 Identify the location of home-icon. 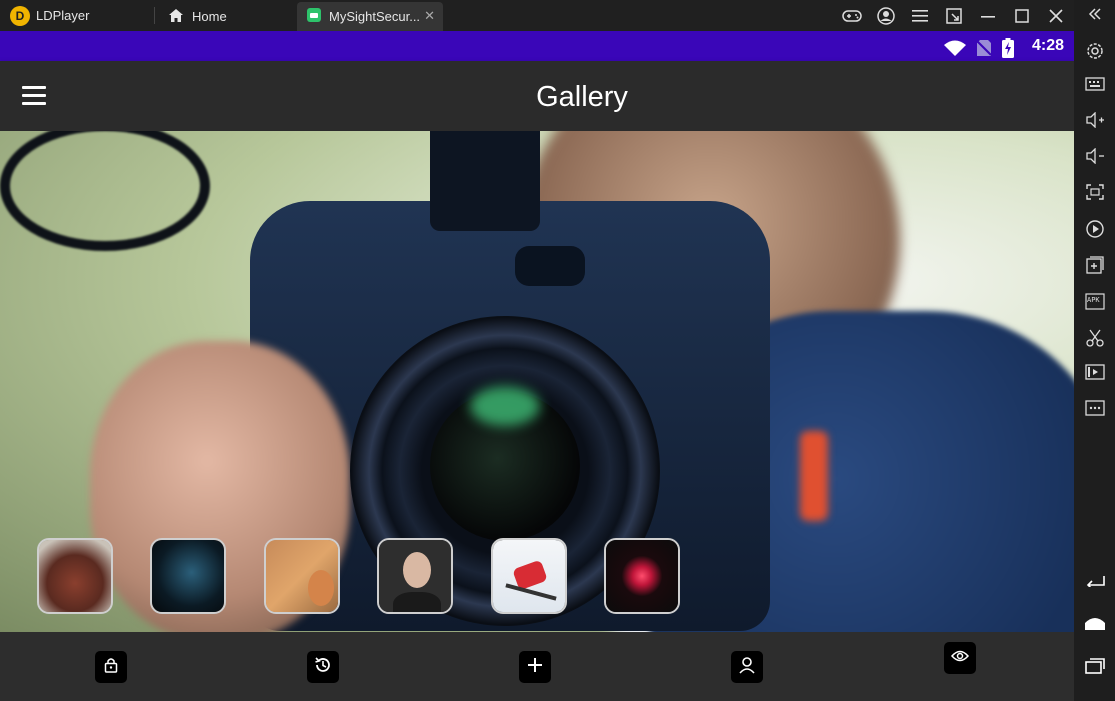
(176, 17).